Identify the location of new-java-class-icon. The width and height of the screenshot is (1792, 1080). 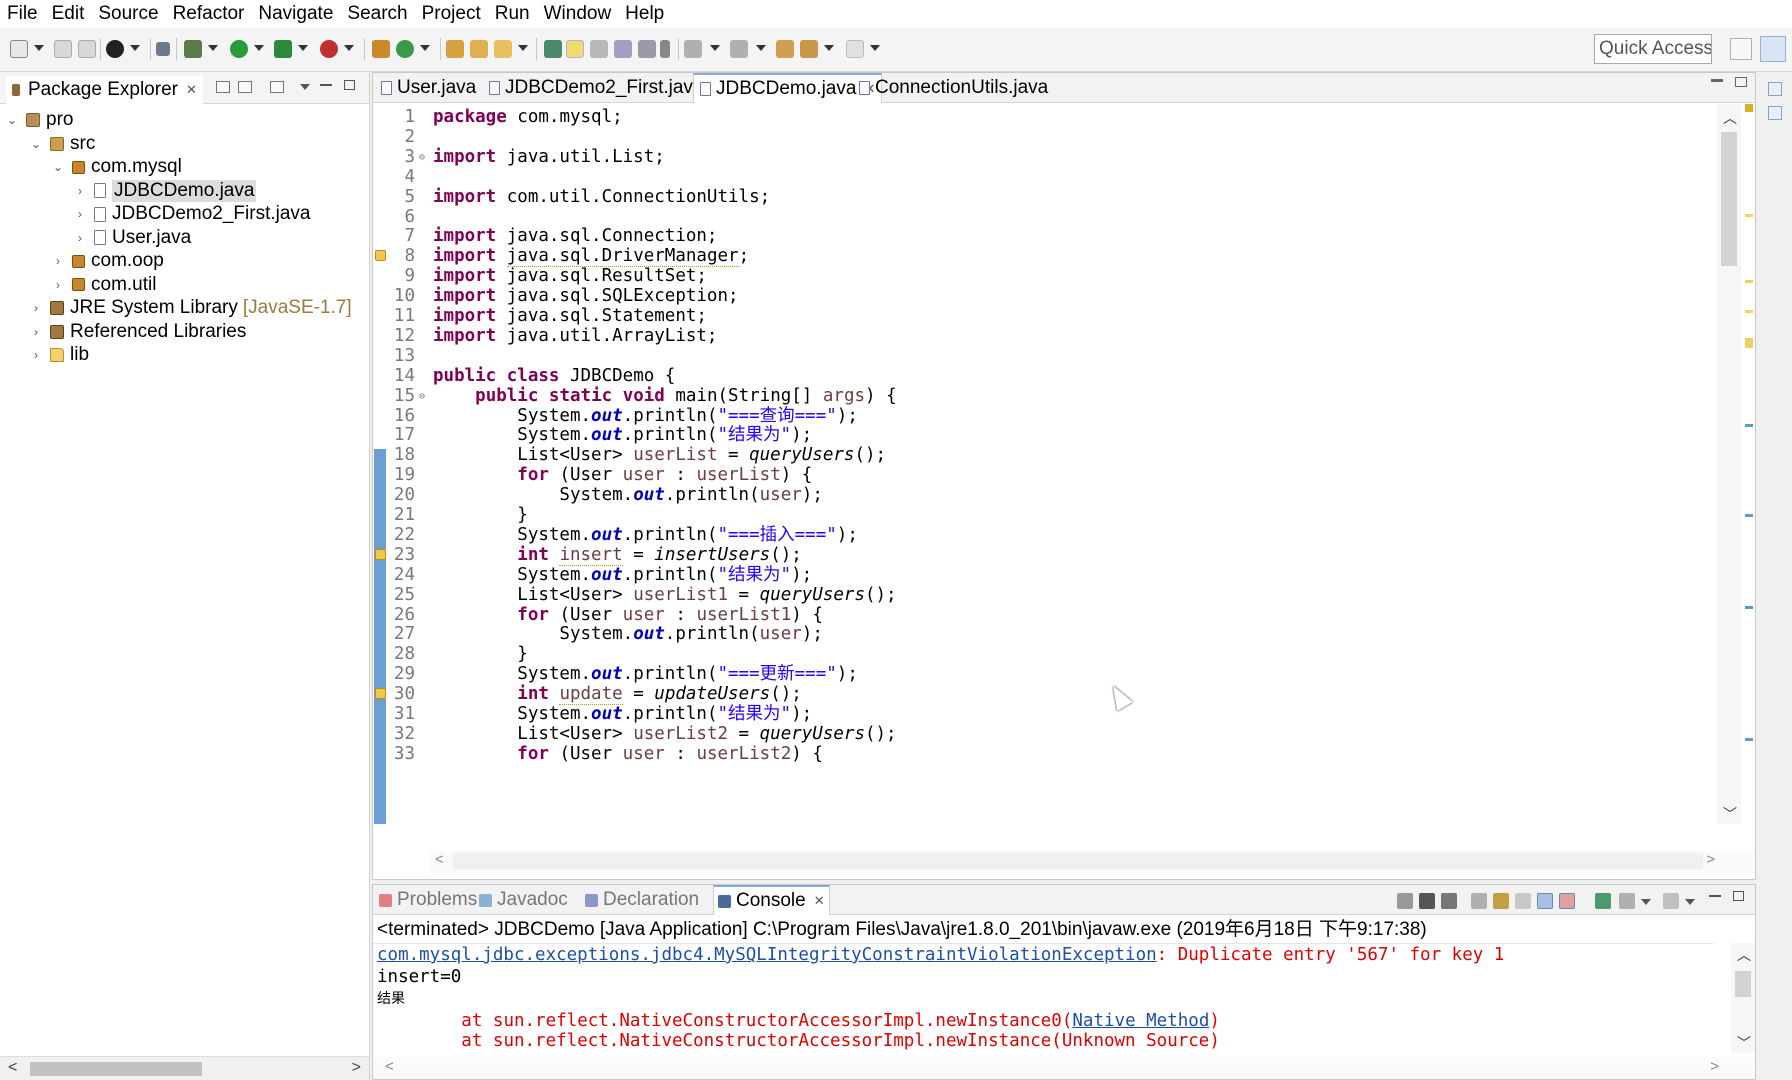
(405, 49).